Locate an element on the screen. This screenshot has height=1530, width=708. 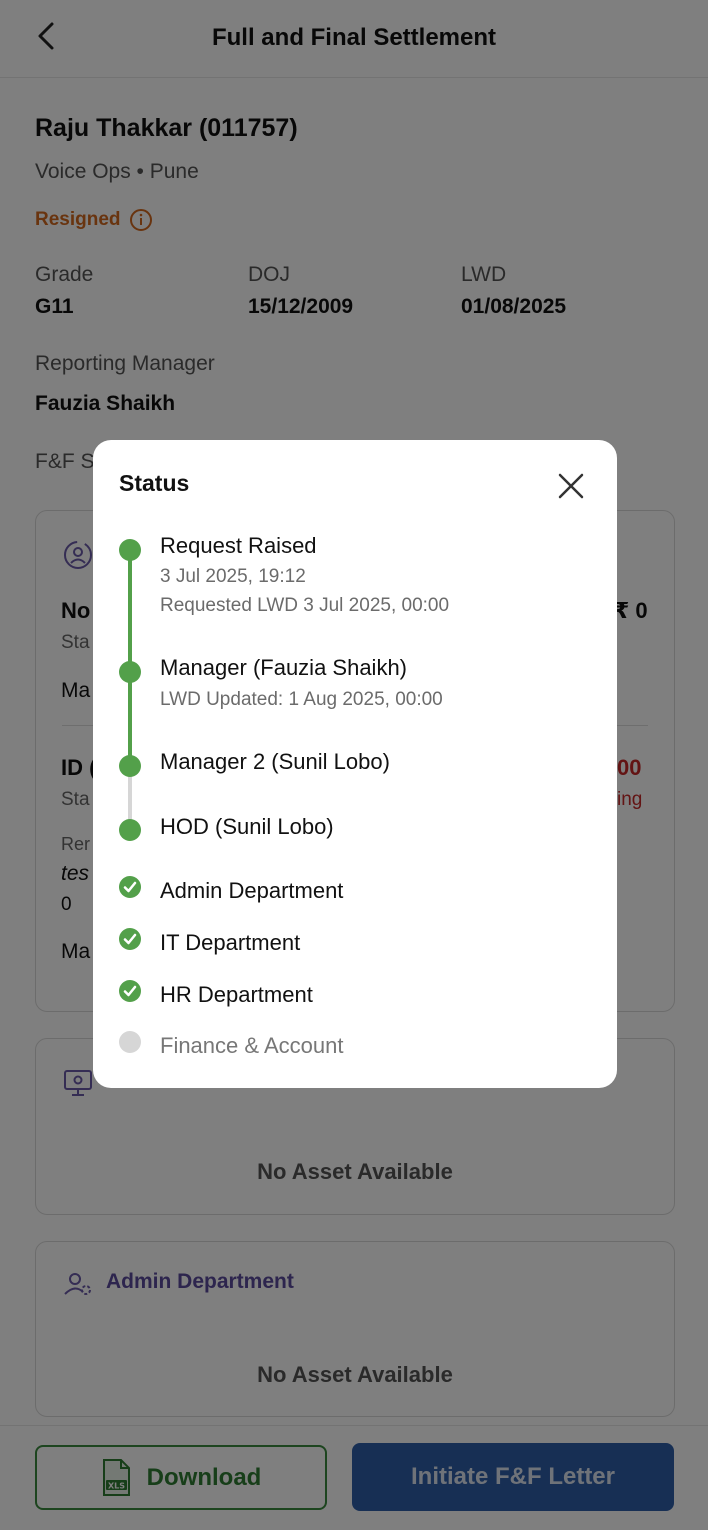
step-title: Admin Department is located at coordinates (252, 890).